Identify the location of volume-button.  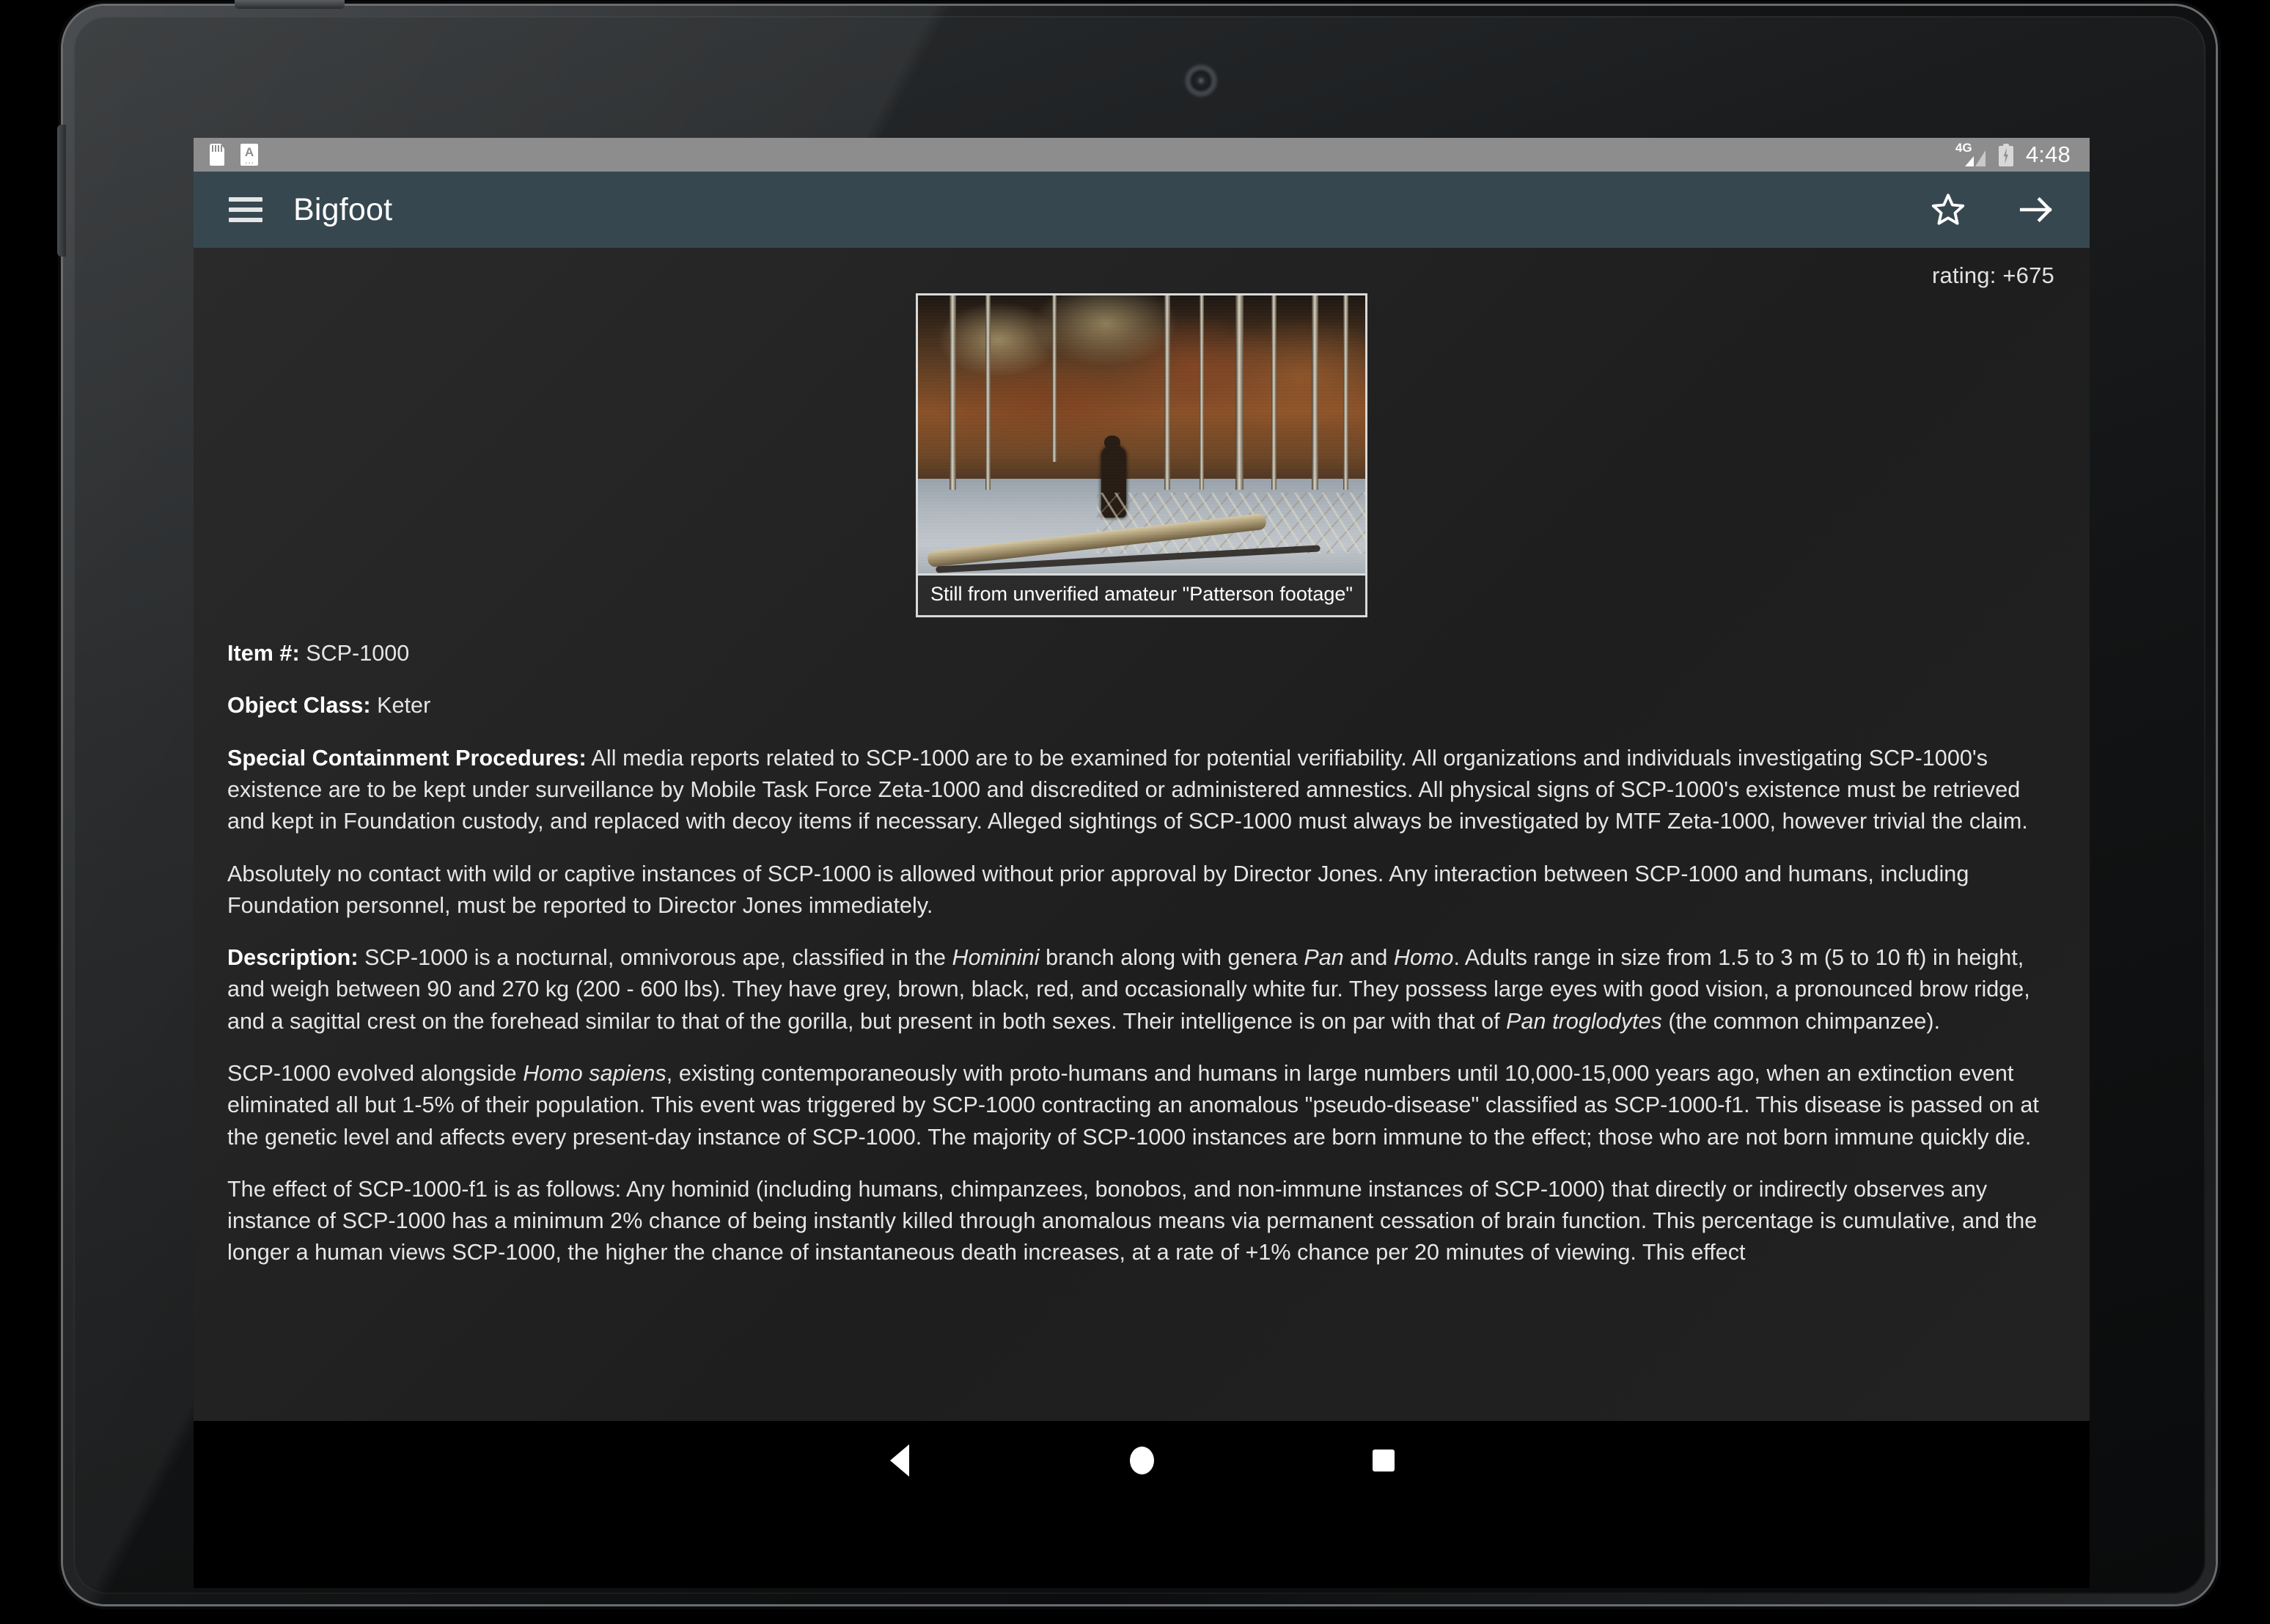
(62, 191).